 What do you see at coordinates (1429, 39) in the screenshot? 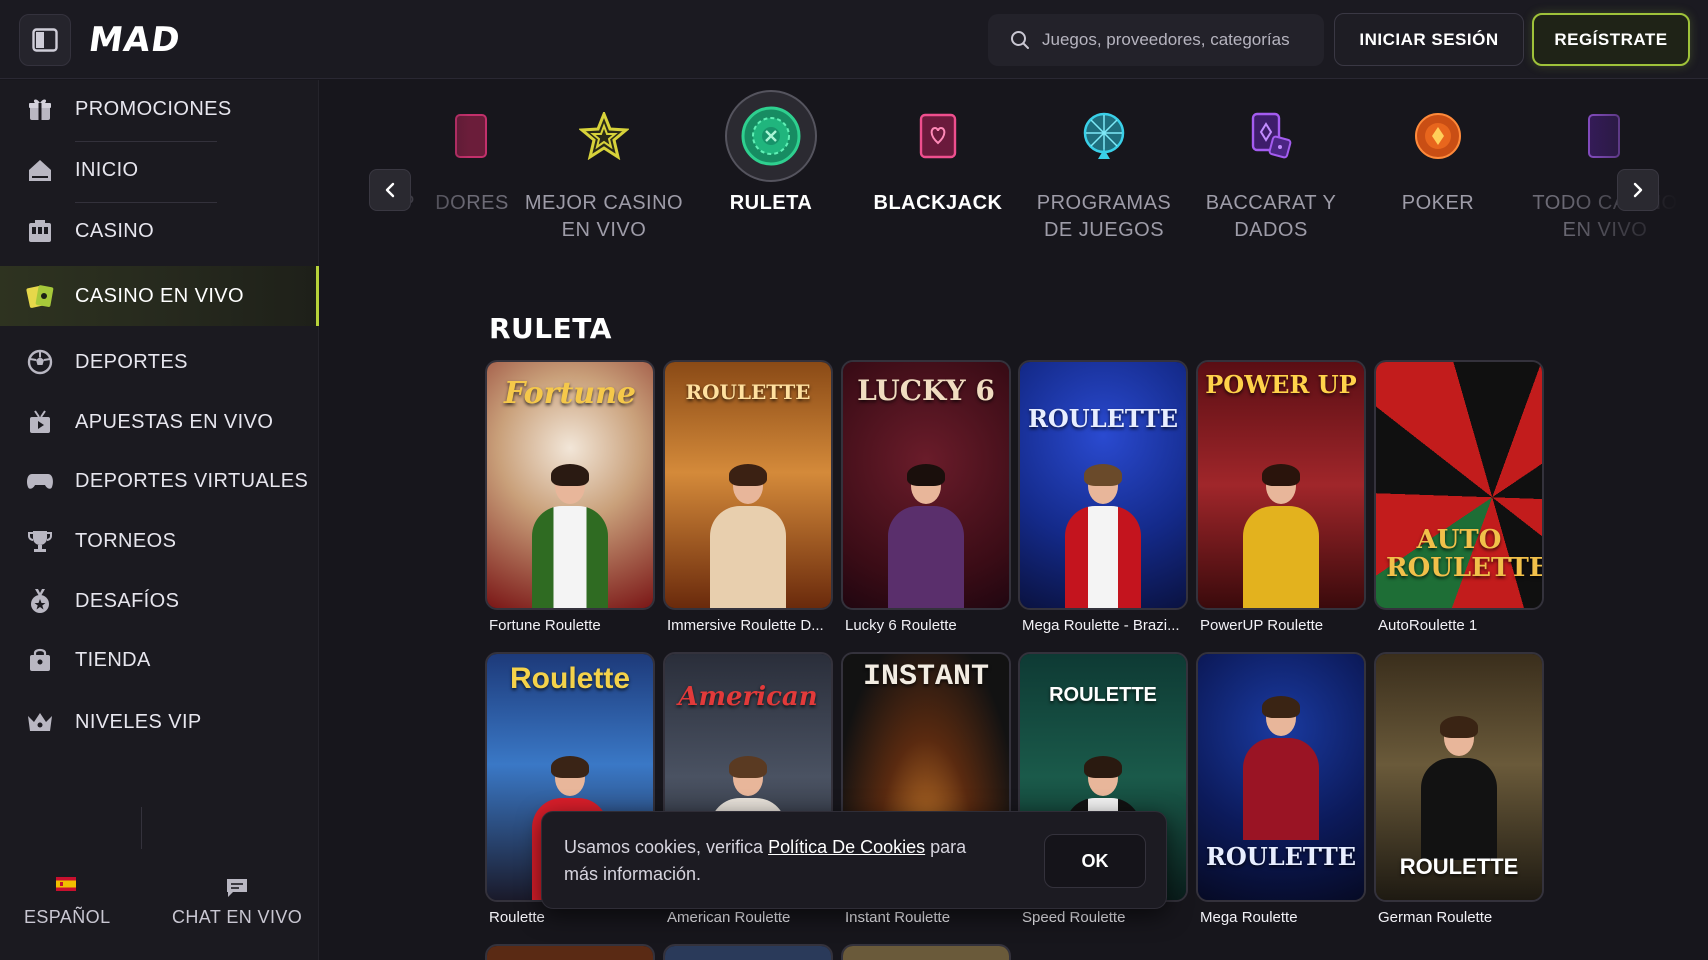
I see `login-button: INICIAR SESIÓN` at bounding box center [1429, 39].